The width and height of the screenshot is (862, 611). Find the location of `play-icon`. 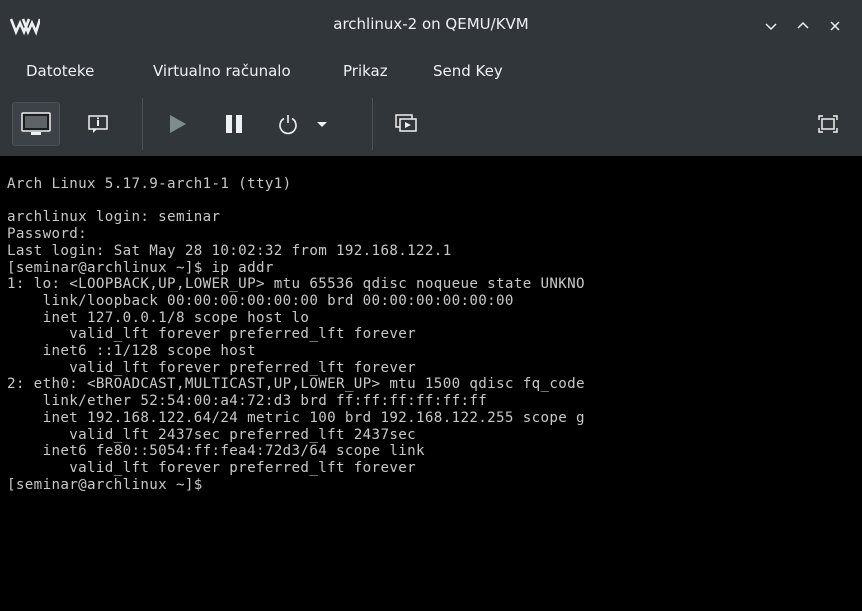

play-icon is located at coordinates (178, 124).